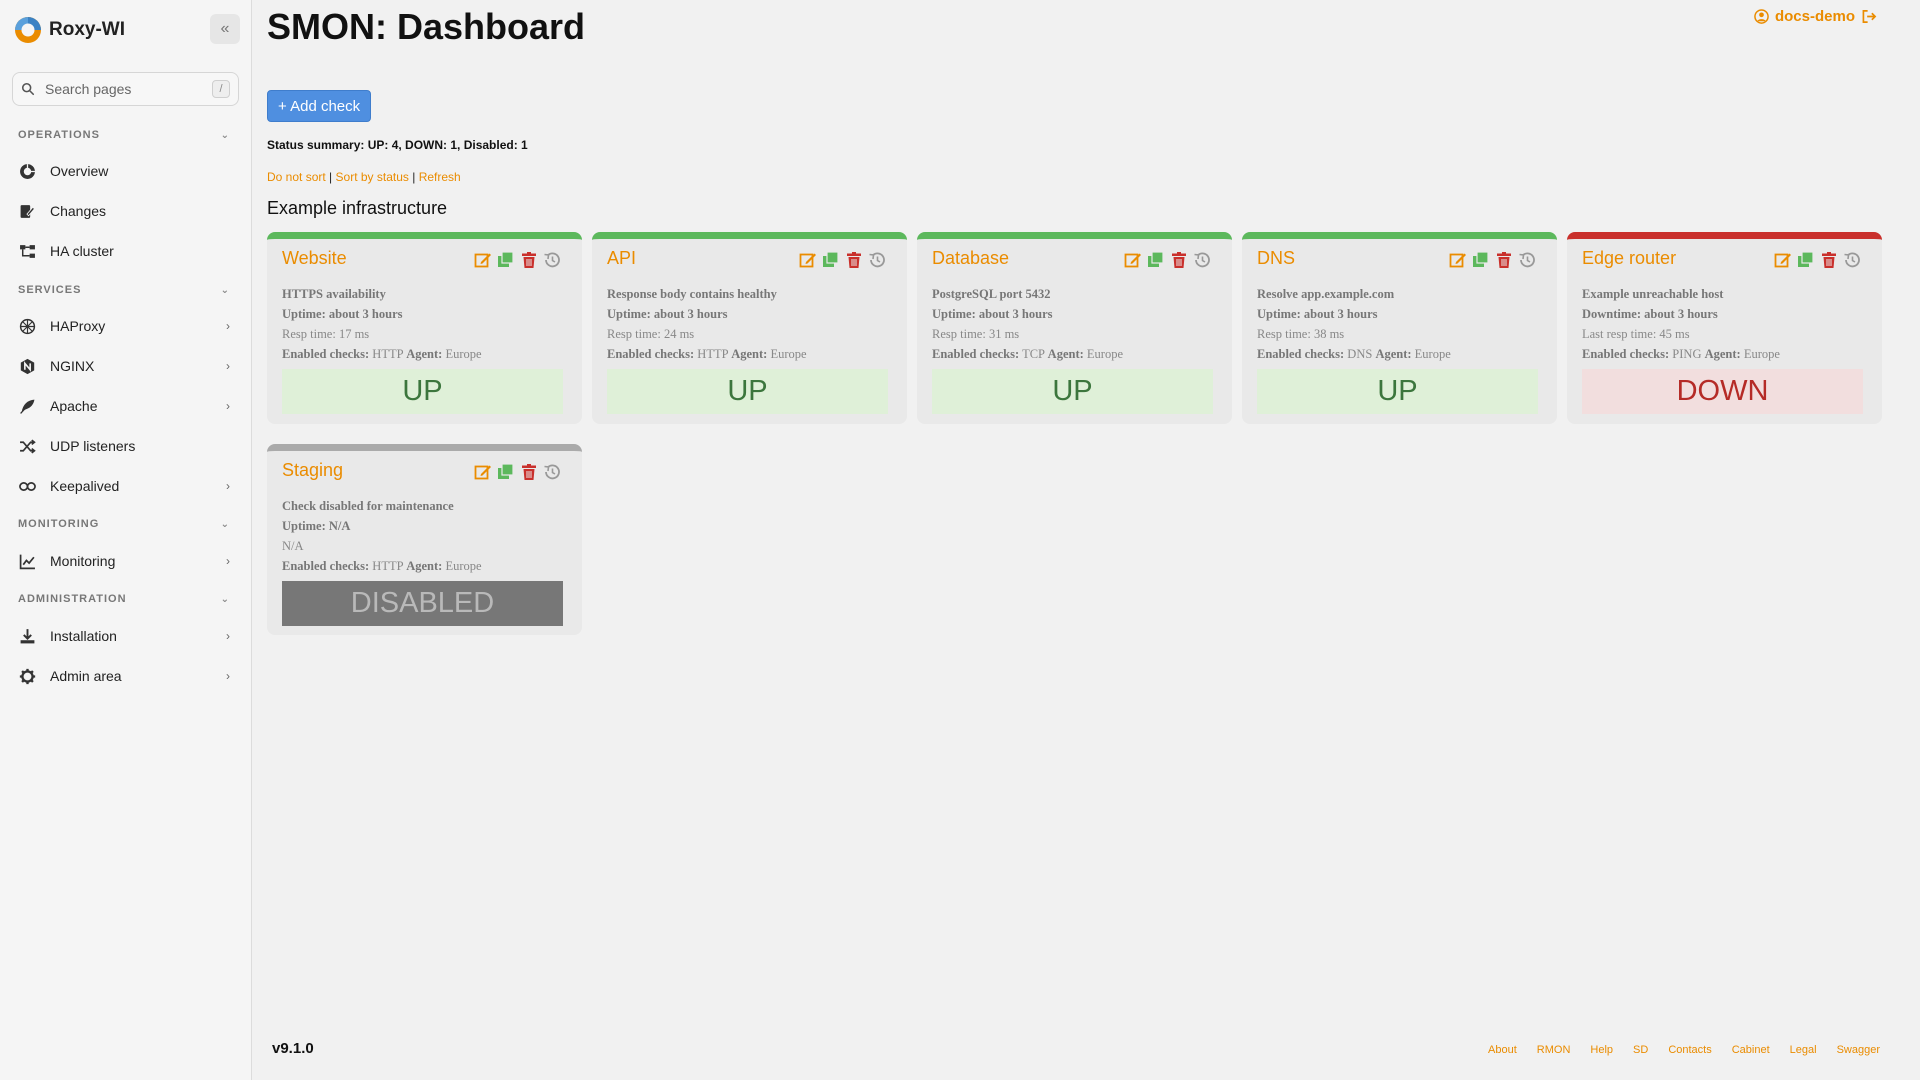 The height and width of the screenshot is (1080, 1920). What do you see at coordinates (124, 486) in the screenshot?
I see `sidebar-item-keepalived: Keepalived ›` at bounding box center [124, 486].